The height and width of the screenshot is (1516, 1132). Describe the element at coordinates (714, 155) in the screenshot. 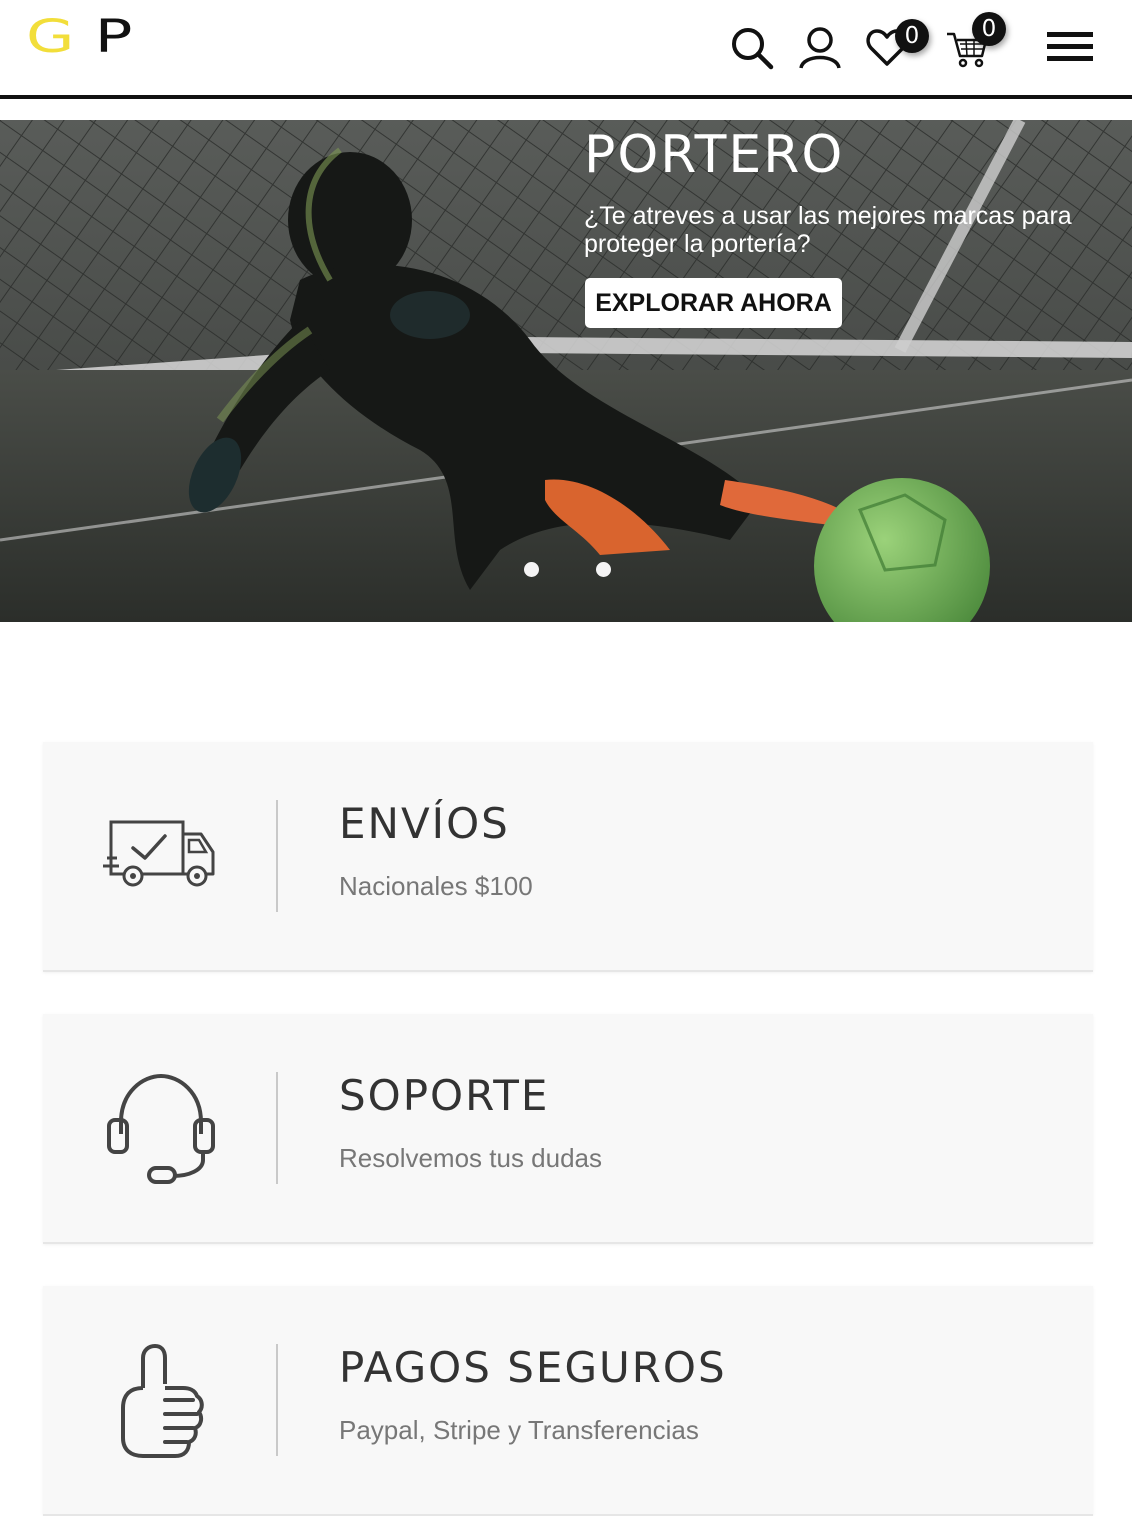

I see `hero-title: PORTERO` at that location.